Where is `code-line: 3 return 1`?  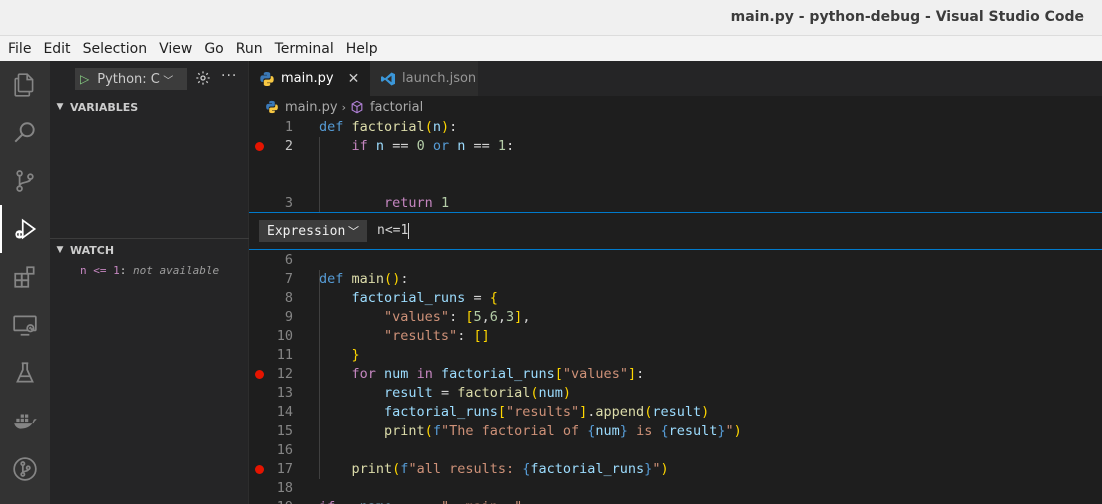 code-line: 3 return 1 is located at coordinates (675, 203).